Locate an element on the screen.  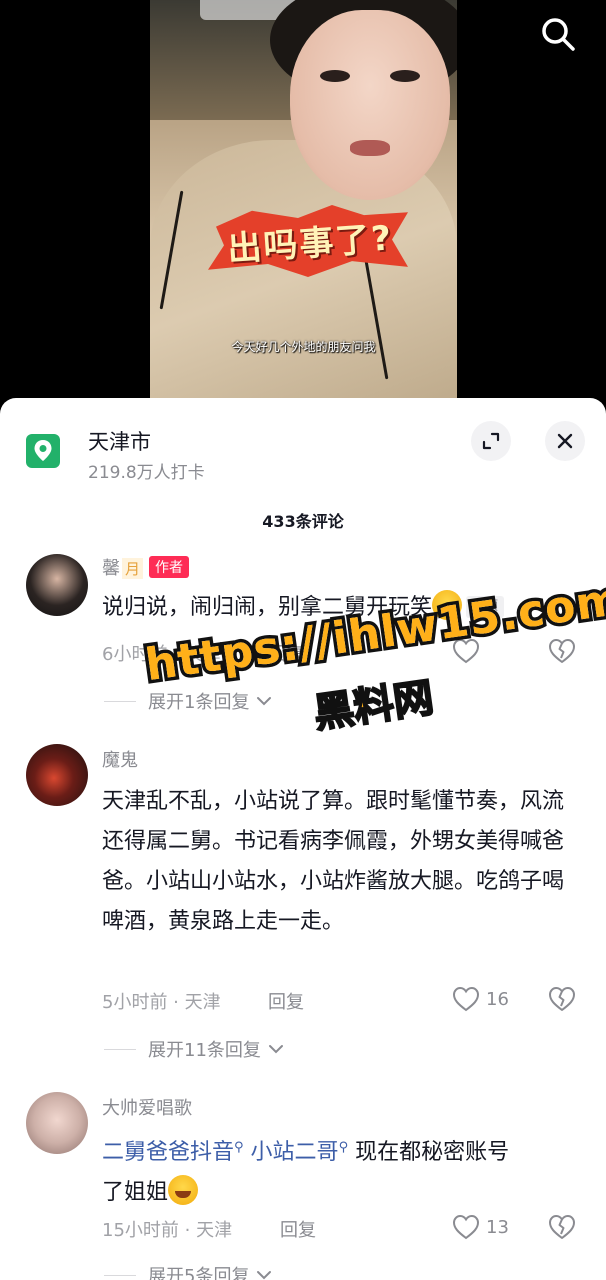
location-title: 天津市 is located at coordinates (119, 441).